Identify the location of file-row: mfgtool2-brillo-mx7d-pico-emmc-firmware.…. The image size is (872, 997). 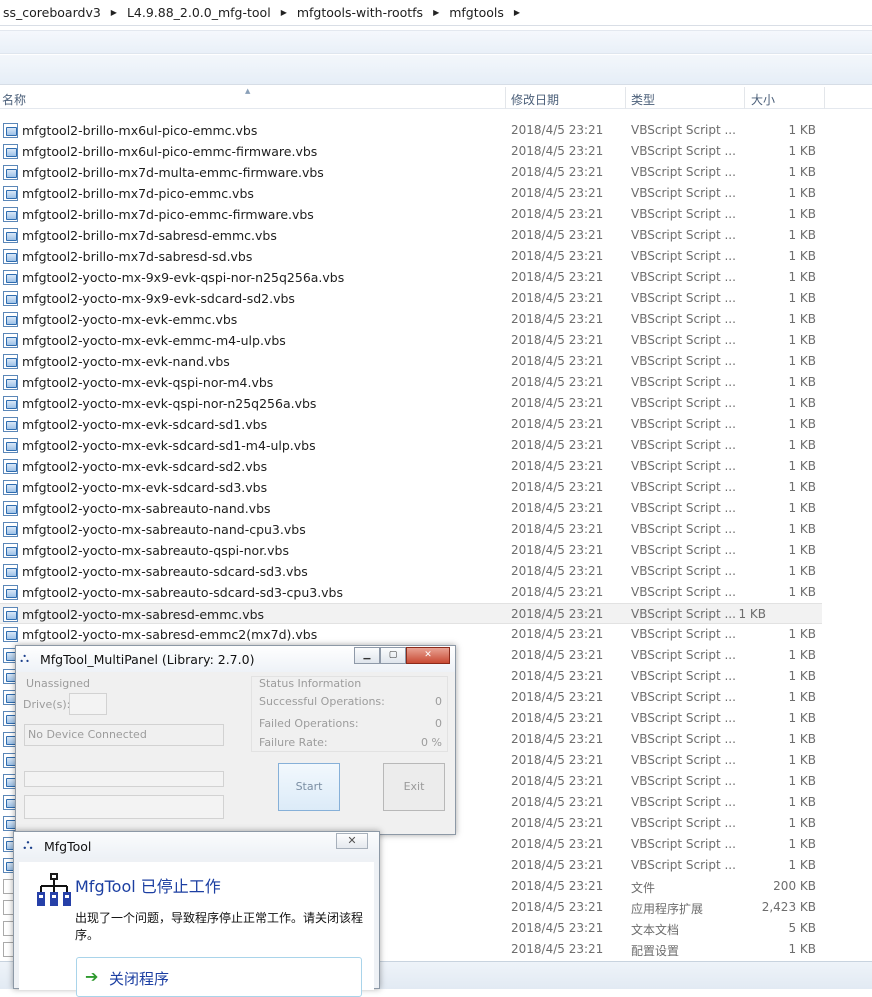
(436, 214).